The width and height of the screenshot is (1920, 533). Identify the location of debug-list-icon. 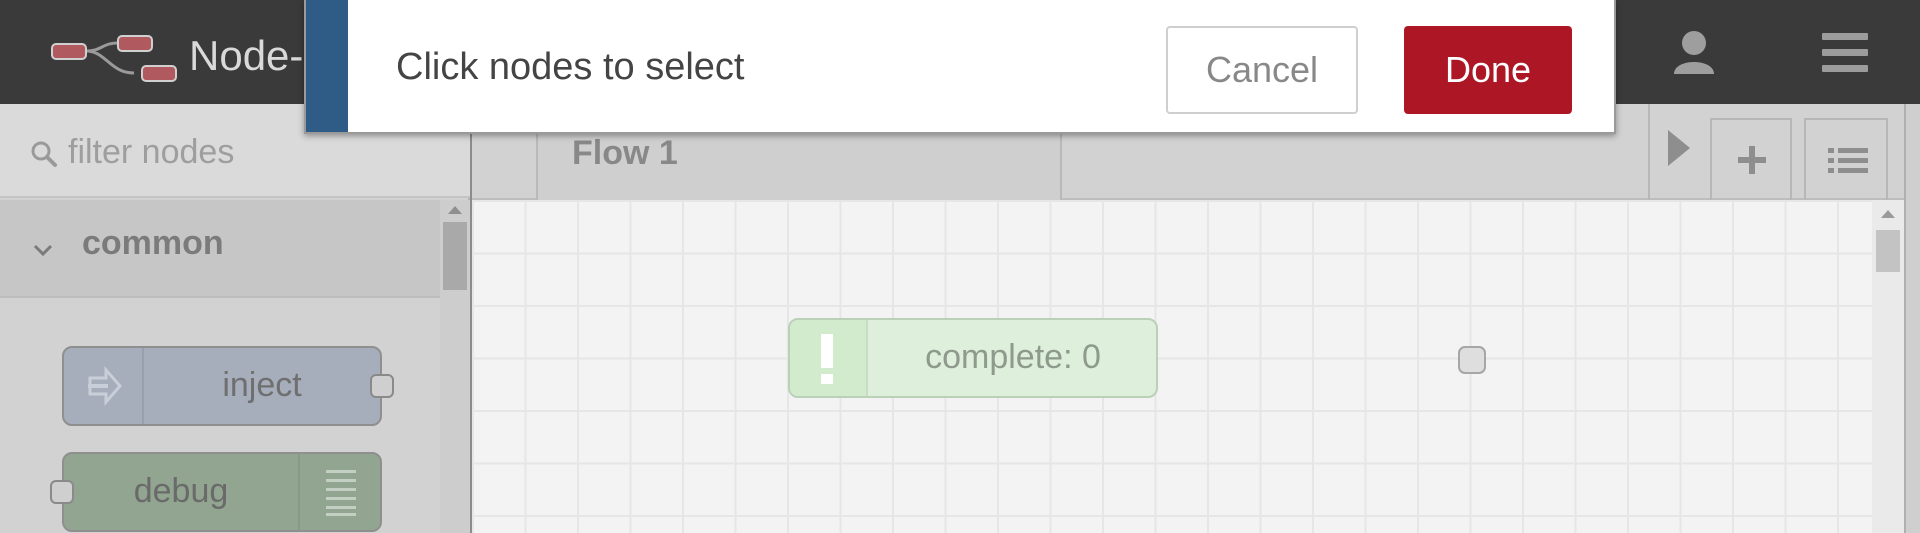
(340, 492).